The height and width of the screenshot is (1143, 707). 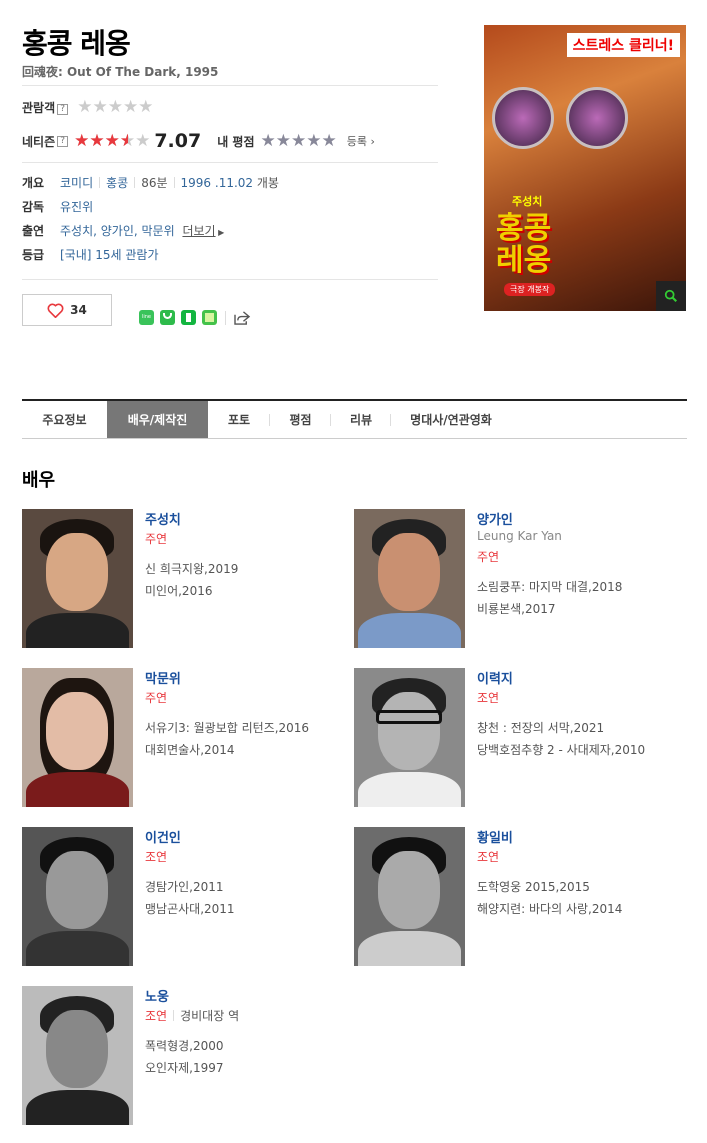 What do you see at coordinates (530, 289) in the screenshot?
I see `poster-badge: 극장 개봉작` at bounding box center [530, 289].